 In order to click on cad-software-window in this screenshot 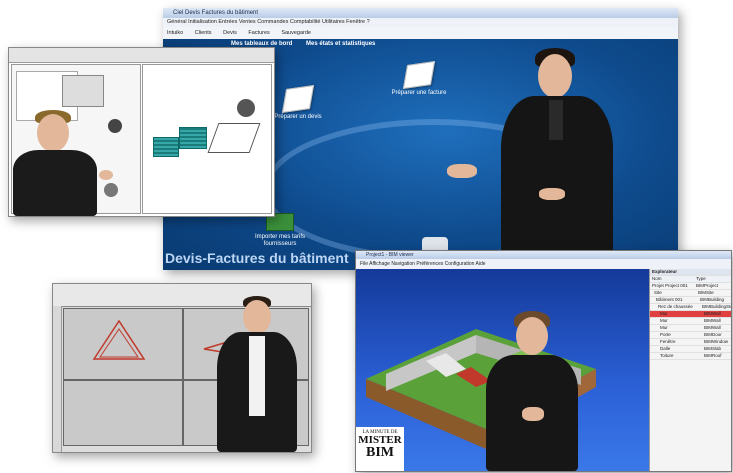, I will do `click(141, 132)`.